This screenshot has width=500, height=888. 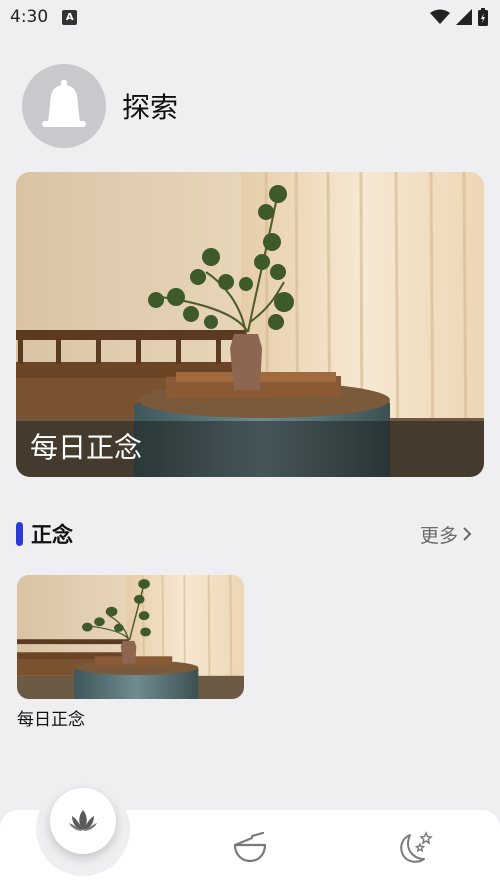 I want to click on bell-icon, so click(x=64, y=103).